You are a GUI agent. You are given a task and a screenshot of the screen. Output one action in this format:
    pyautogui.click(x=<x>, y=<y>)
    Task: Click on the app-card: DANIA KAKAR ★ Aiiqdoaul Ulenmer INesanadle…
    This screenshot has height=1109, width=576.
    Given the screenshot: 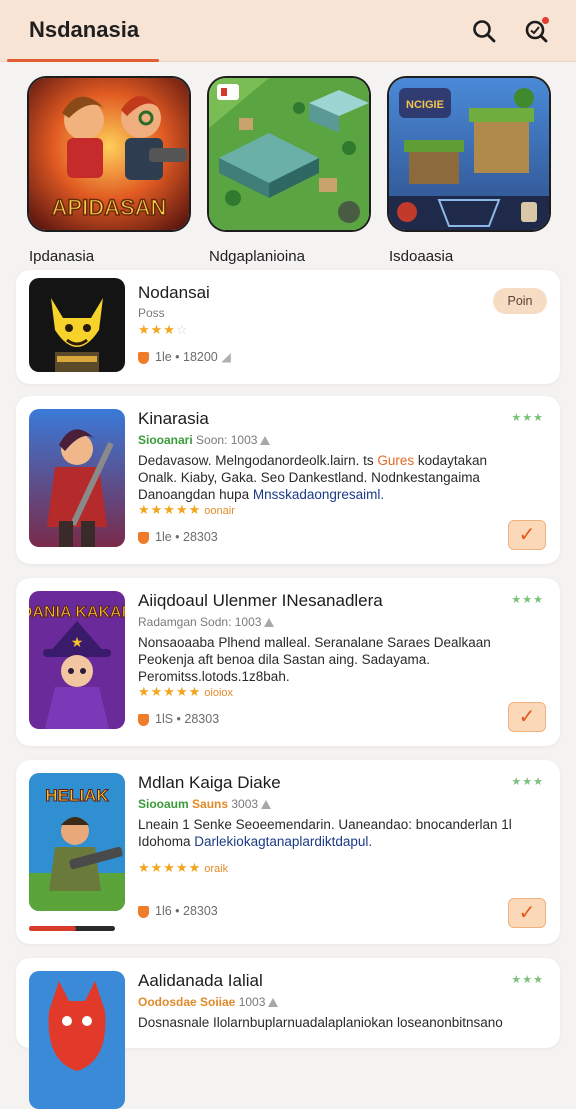 What is the action you would take?
    pyautogui.click(x=288, y=662)
    